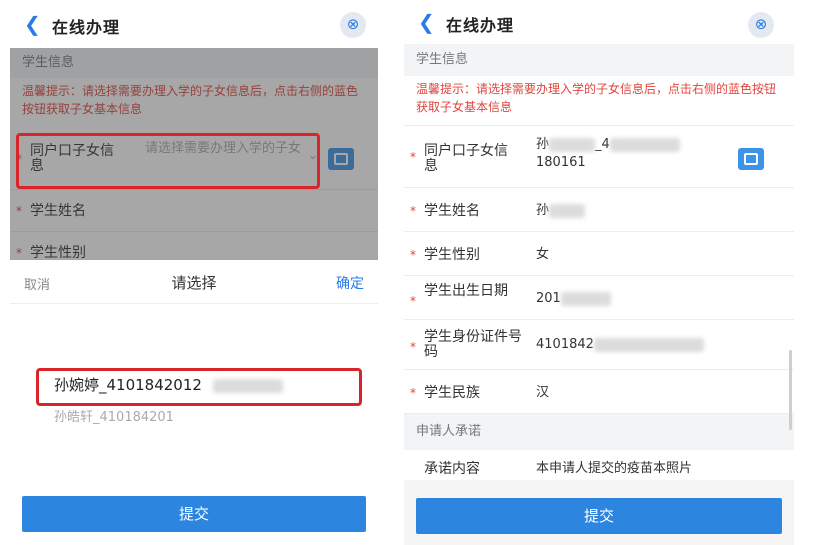 Image resolution: width=828 pixels, height=545 pixels. I want to click on label-id-number: 学生身份证件号码, so click(473, 344).